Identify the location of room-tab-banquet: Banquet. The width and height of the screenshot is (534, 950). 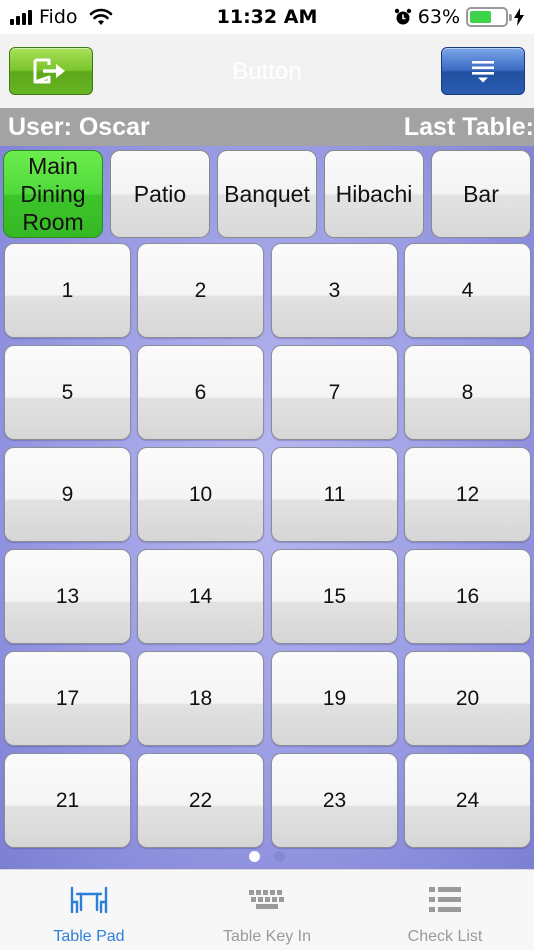
(267, 194).